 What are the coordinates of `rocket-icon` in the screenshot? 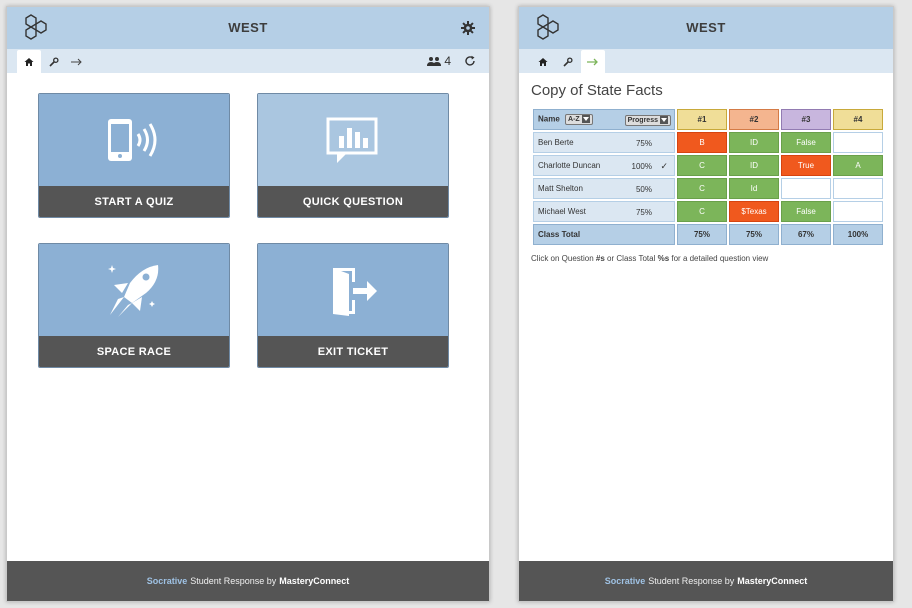 It's located at (133, 291).